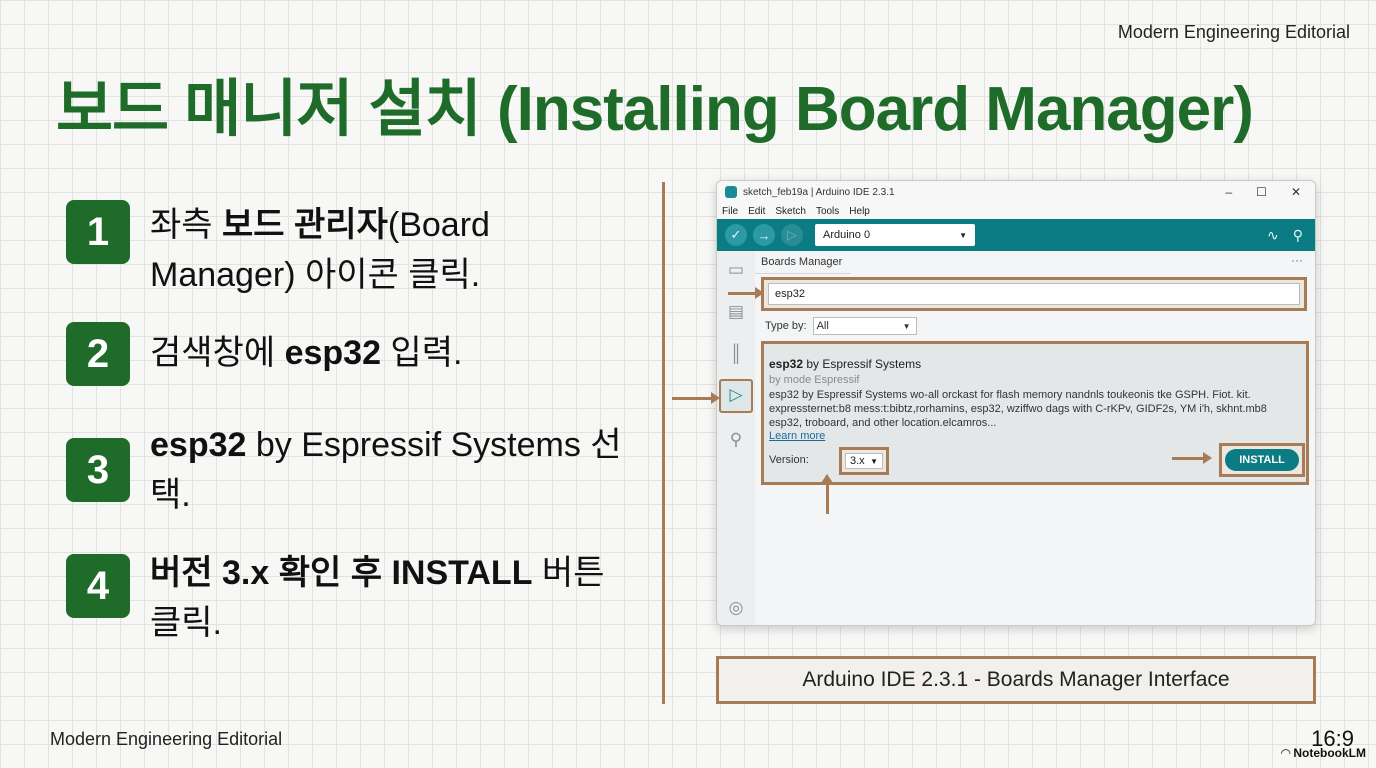 This screenshot has height=768, width=1376. What do you see at coordinates (764, 235) in the screenshot?
I see `upload-icon: →` at bounding box center [764, 235].